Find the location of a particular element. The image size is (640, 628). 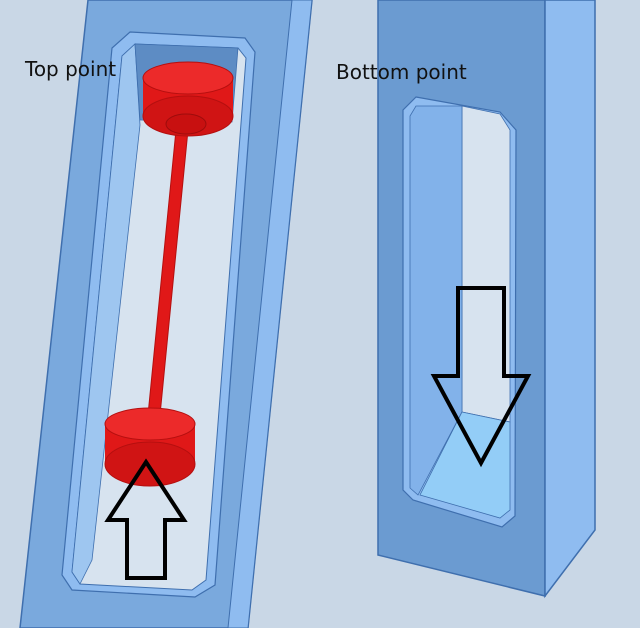

top-point-label: Top point is located at coordinates (71, 69).